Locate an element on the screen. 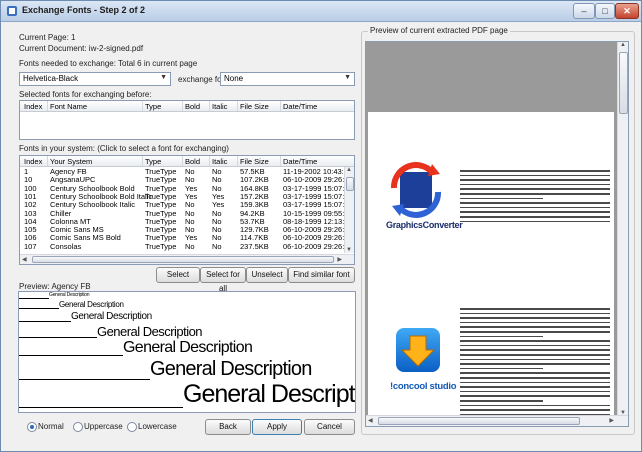 The image size is (642, 452). uppercase-radio is located at coordinates (78, 427).